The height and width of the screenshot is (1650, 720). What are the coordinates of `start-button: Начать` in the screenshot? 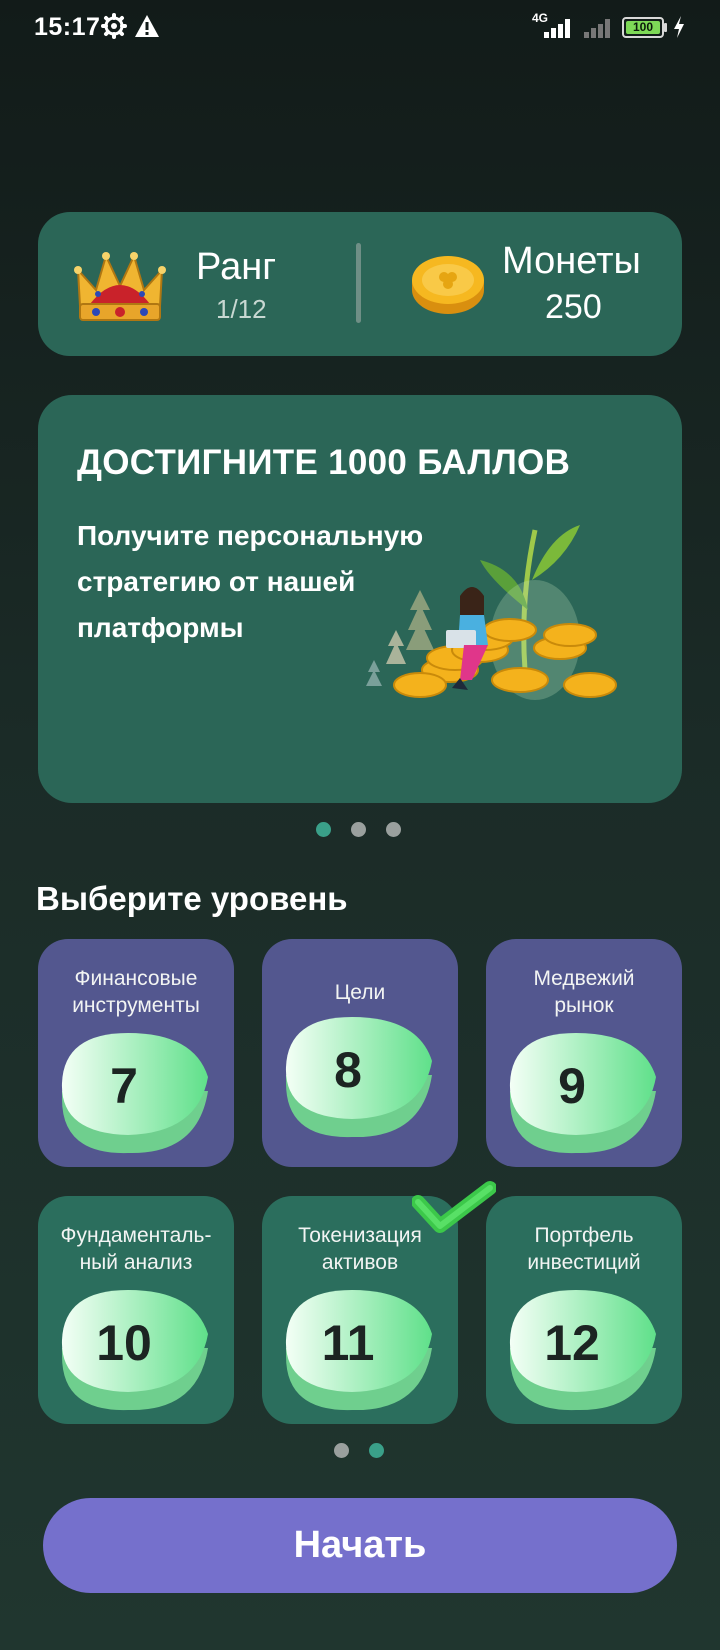 It's located at (360, 1545).